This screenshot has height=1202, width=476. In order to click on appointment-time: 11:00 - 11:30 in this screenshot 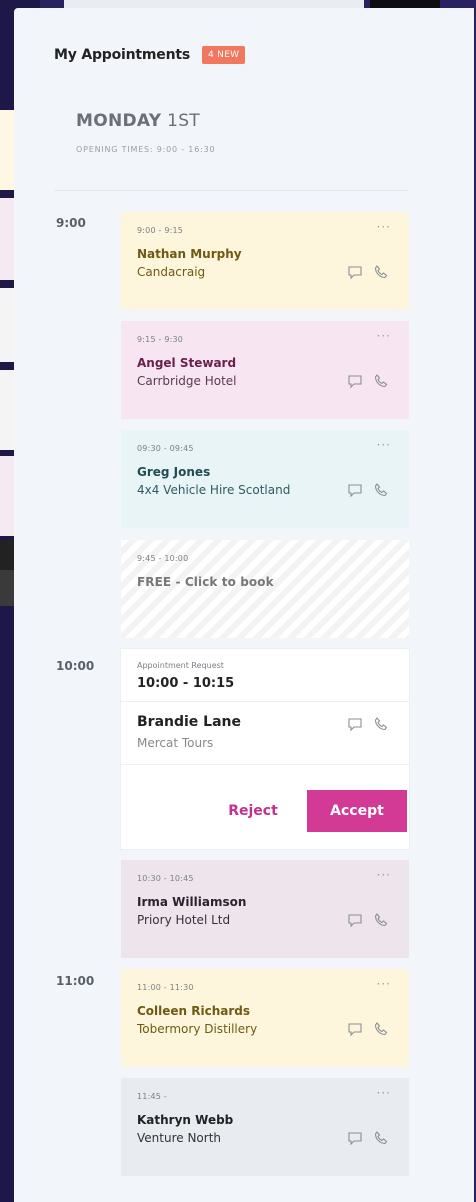, I will do `click(165, 987)`.